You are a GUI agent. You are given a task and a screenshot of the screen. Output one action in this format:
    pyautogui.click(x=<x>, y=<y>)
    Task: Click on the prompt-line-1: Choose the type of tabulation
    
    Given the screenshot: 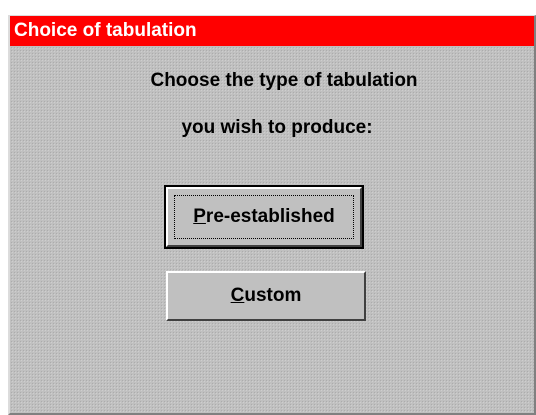 What is the action you would take?
    pyautogui.click(x=284, y=80)
    